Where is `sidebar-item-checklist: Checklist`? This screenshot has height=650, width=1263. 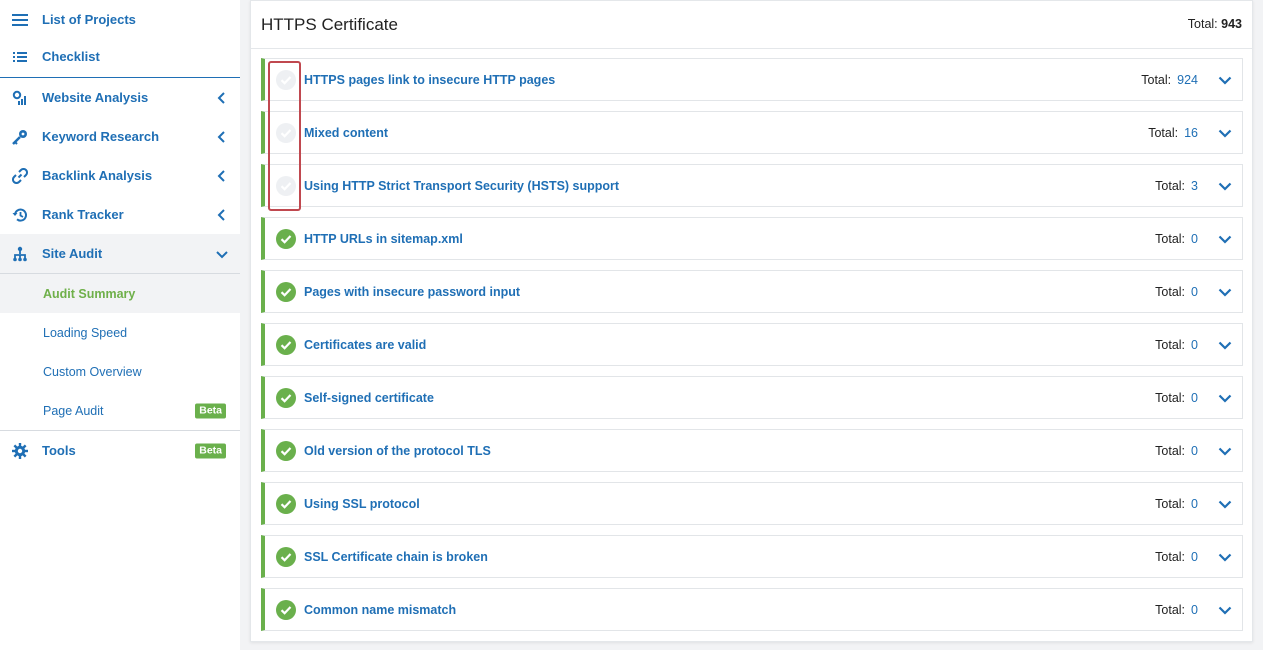 sidebar-item-checklist: Checklist is located at coordinates (120, 56).